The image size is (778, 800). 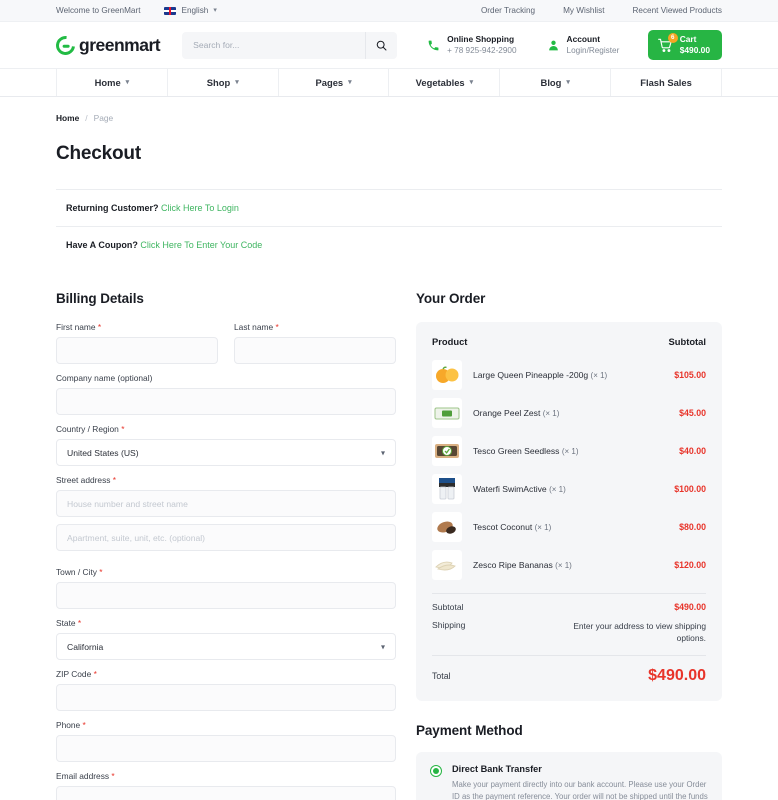 What do you see at coordinates (274, 45) in the screenshot?
I see `search-input` at bounding box center [274, 45].